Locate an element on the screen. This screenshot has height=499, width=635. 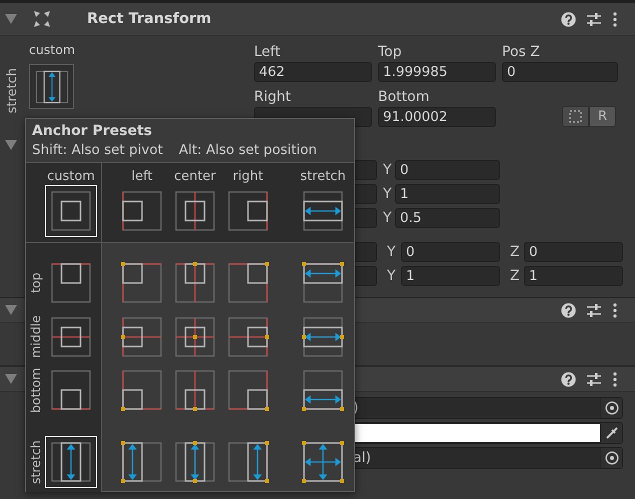
number-field: 462 is located at coordinates (313, 72).